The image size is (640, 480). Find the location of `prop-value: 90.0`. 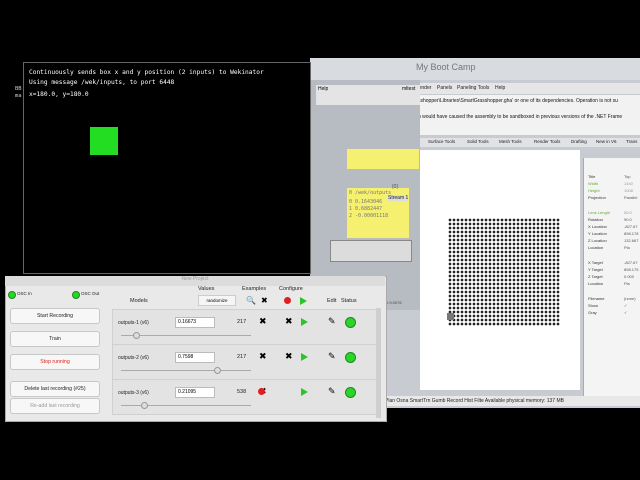

prop-value: 90.0 is located at coordinates (628, 219).